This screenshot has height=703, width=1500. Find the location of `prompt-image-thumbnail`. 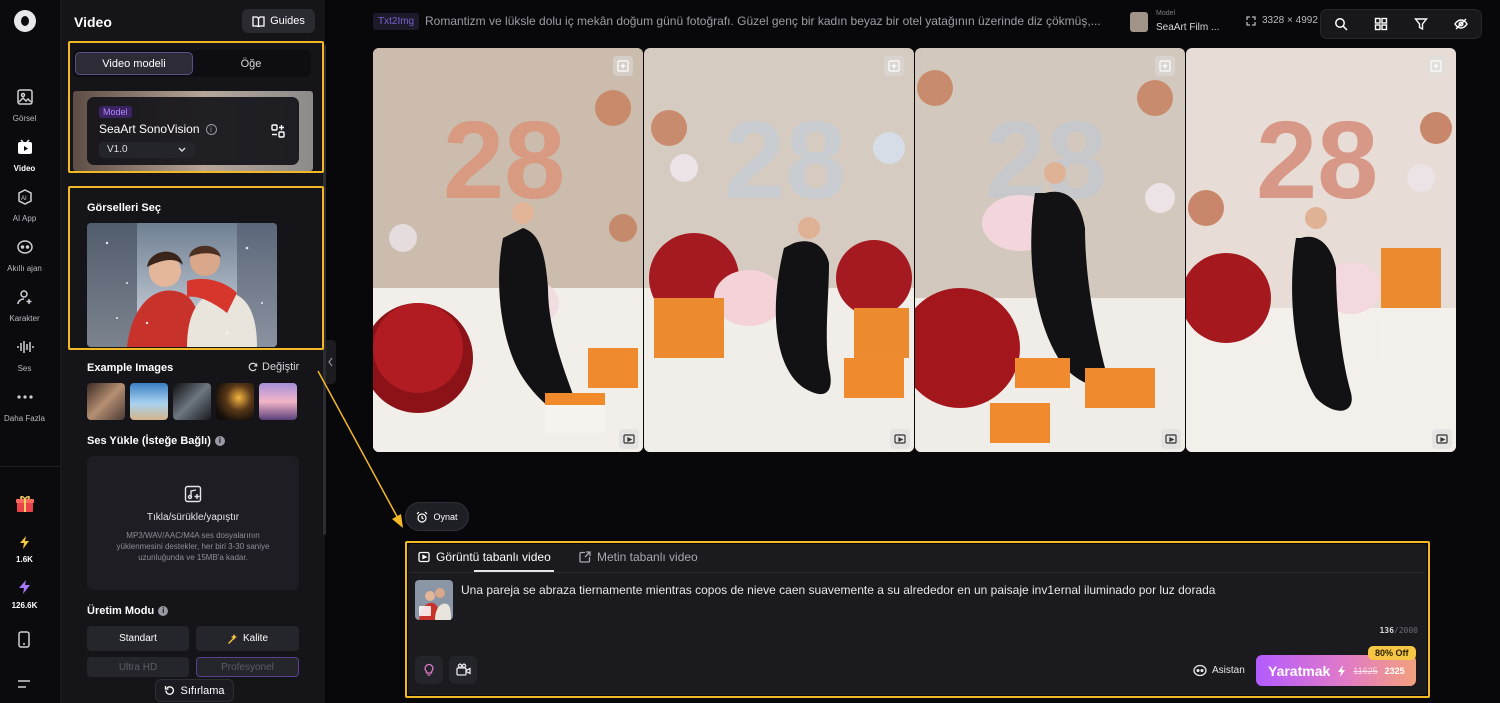

prompt-image-thumbnail is located at coordinates (434, 600).